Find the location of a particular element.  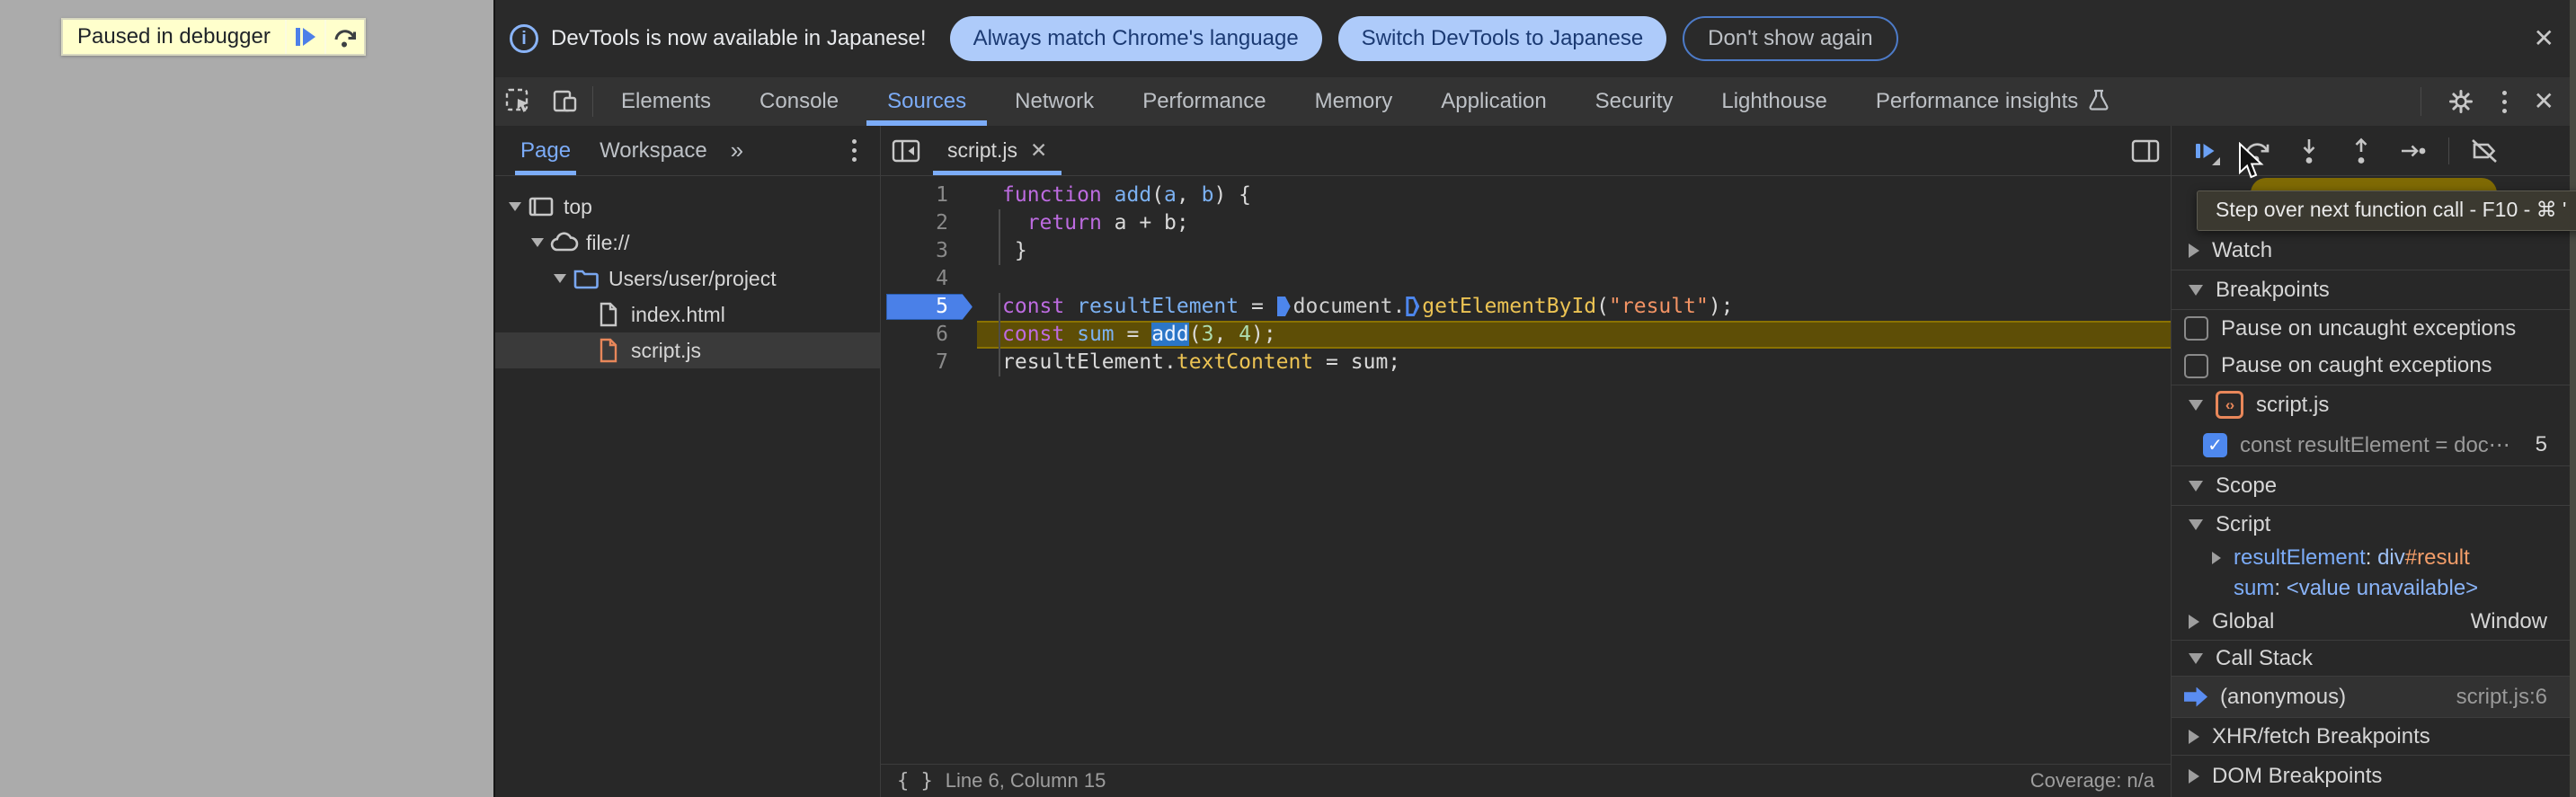

overlay-step-over-button is located at coordinates (344, 37).